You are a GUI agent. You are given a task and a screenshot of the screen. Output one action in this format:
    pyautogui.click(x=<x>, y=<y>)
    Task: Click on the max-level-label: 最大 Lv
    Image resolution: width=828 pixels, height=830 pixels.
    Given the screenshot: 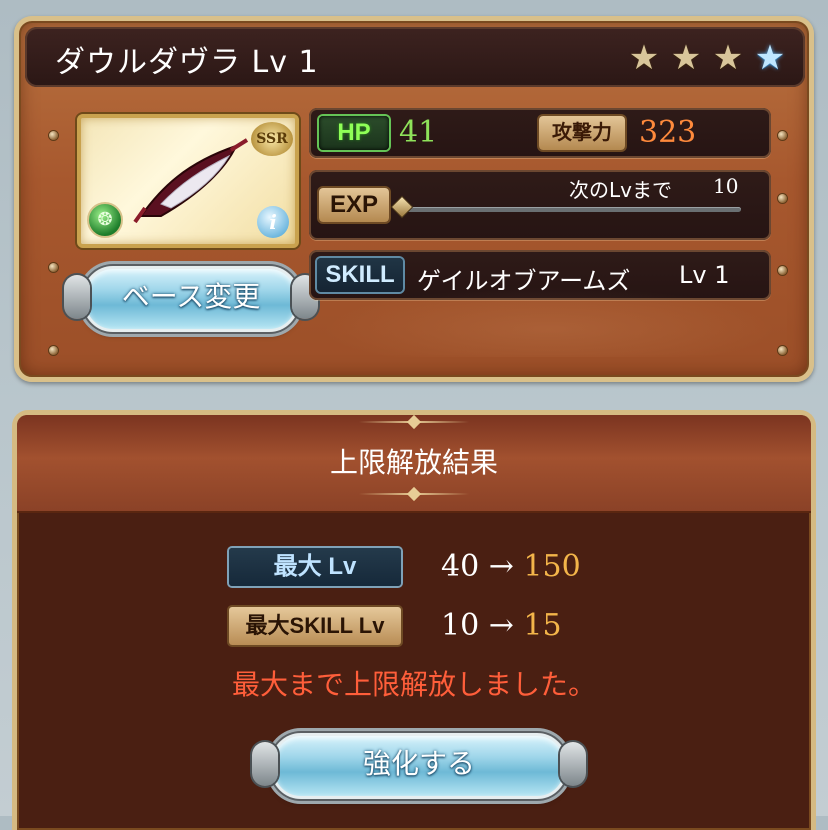 What is the action you would take?
    pyautogui.click(x=315, y=567)
    